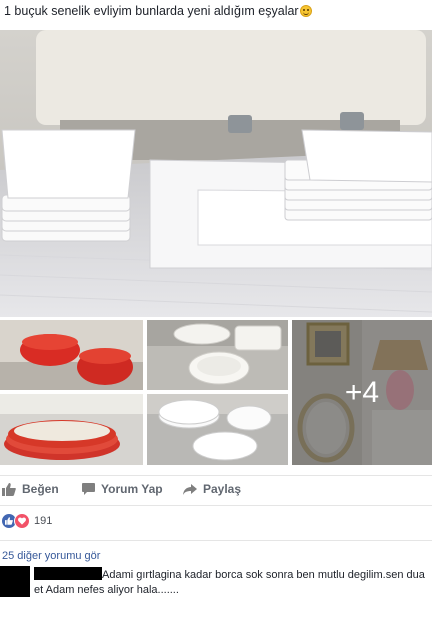 The image size is (432, 620). Describe the element at coordinates (217, 355) in the screenshot. I see `photo-thumb-serving-plates` at that location.